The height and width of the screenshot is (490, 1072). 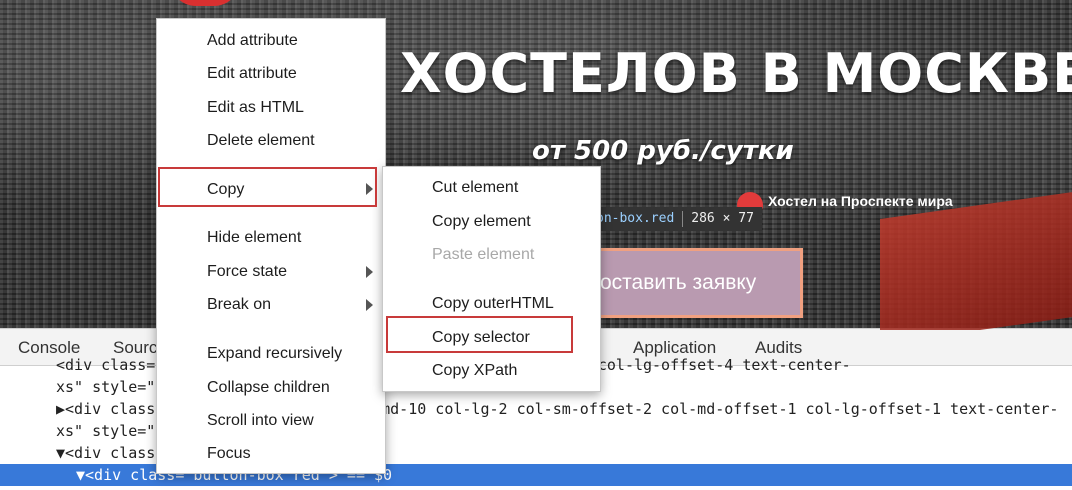 I want to click on menu-item-edit-as-html: Edit as HTML, so click(x=255, y=108).